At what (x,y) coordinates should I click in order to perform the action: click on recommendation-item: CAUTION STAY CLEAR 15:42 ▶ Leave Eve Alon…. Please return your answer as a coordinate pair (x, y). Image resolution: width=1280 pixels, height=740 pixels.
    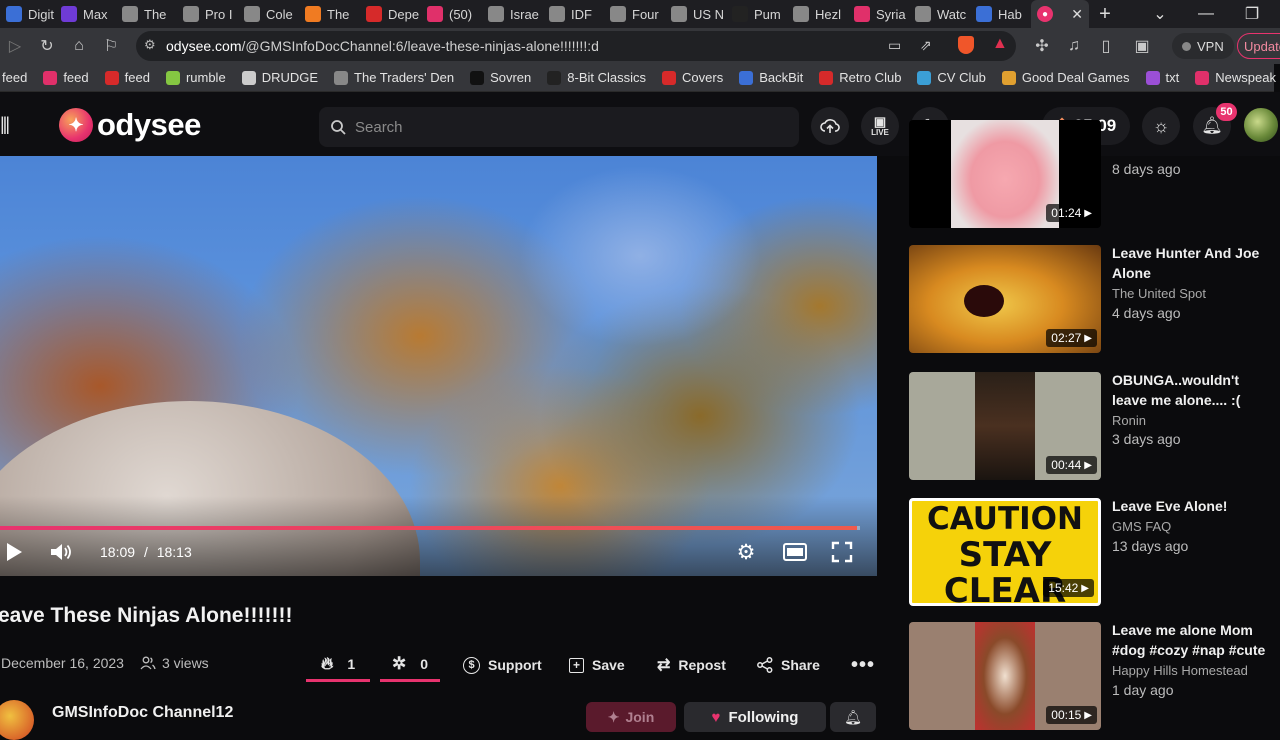
    Looking at the image, I should click on (1089, 552).